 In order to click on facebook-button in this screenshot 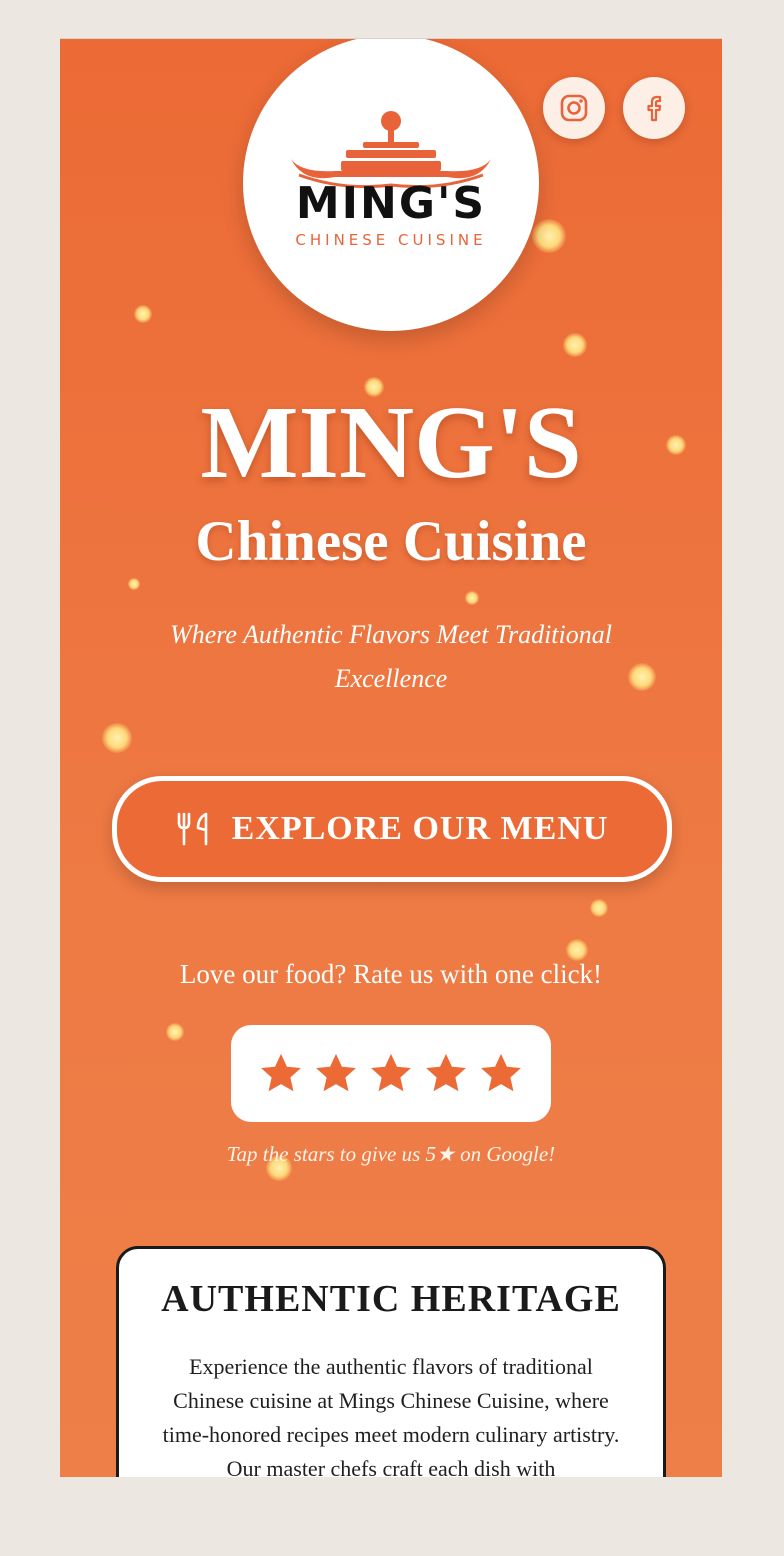, I will do `click(654, 108)`.